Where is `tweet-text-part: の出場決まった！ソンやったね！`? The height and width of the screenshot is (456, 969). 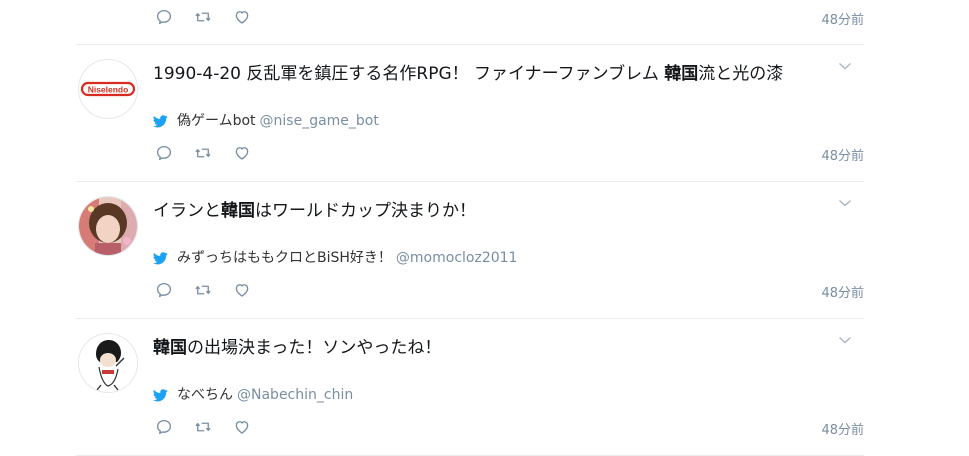 tweet-text-part: の出場決まった！ソンやったね！ is located at coordinates (314, 348).